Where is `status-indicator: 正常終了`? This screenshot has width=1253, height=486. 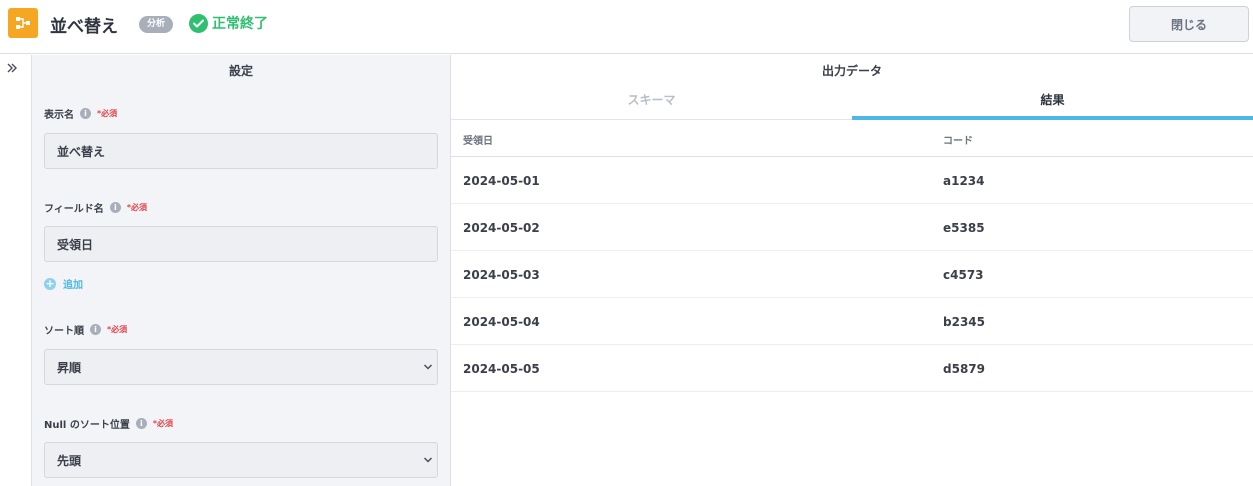
status-indicator: 正常終了 is located at coordinates (228, 23).